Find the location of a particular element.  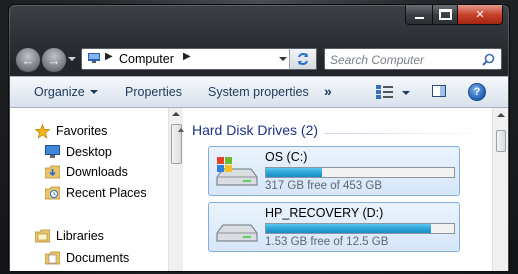

sidebar-item-label: Recent Places is located at coordinates (106, 193).